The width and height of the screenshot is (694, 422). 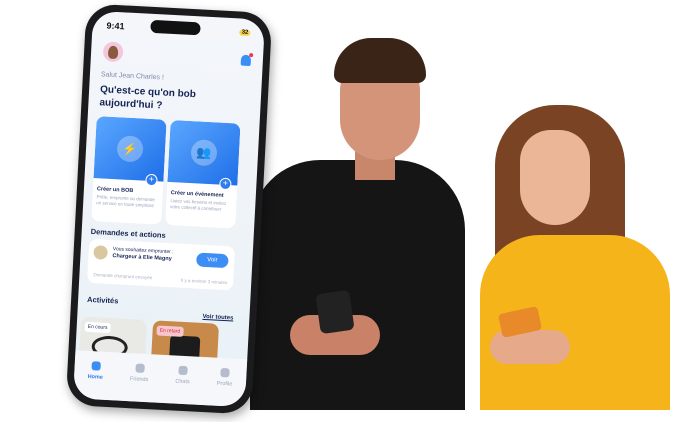 What do you see at coordinates (102, 300) in the screenshot?
I see `activities-heading: Activités` at bounding box center [102, 300].